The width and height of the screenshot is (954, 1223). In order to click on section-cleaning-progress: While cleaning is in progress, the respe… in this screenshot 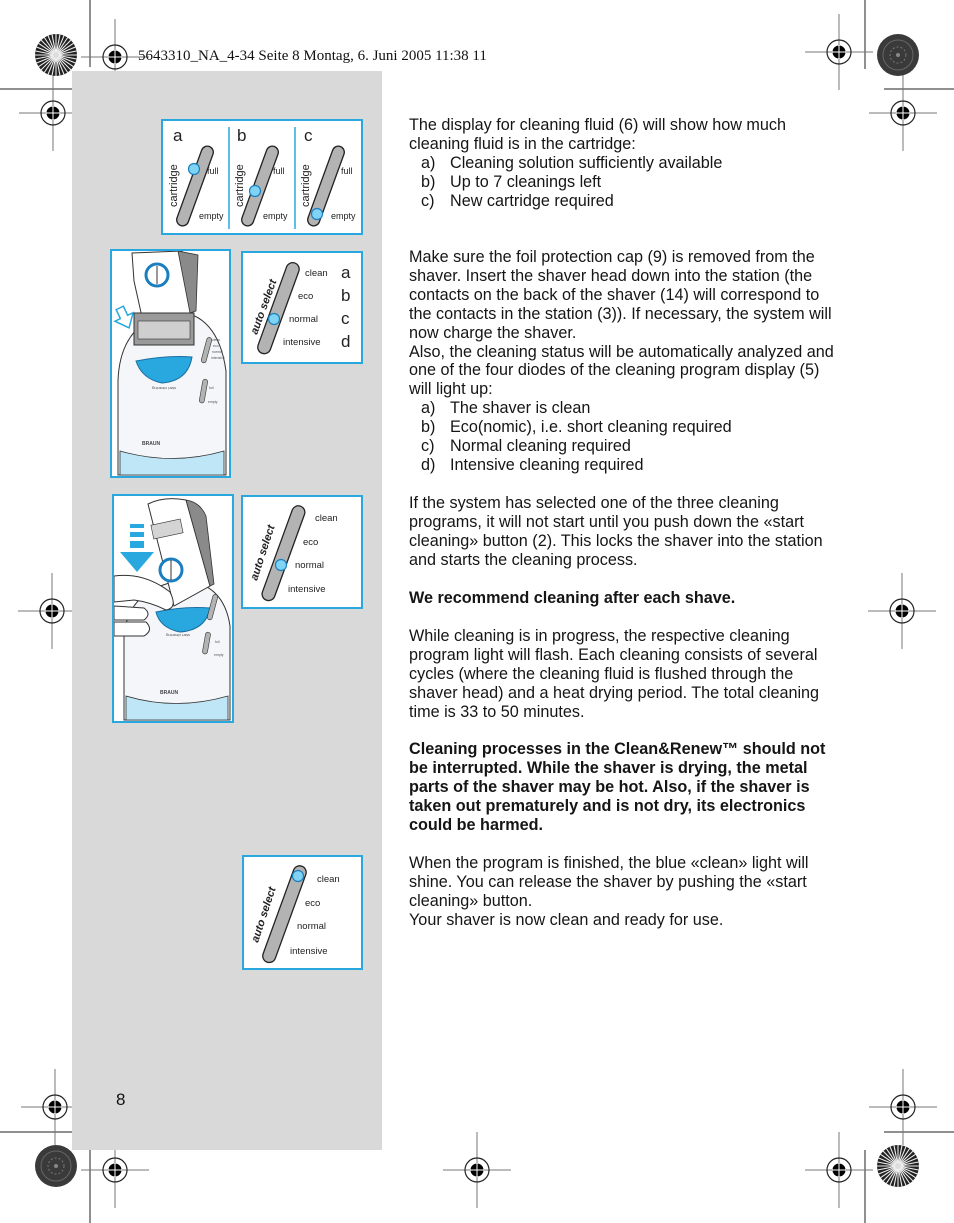, I will do `click(624, 674)`.